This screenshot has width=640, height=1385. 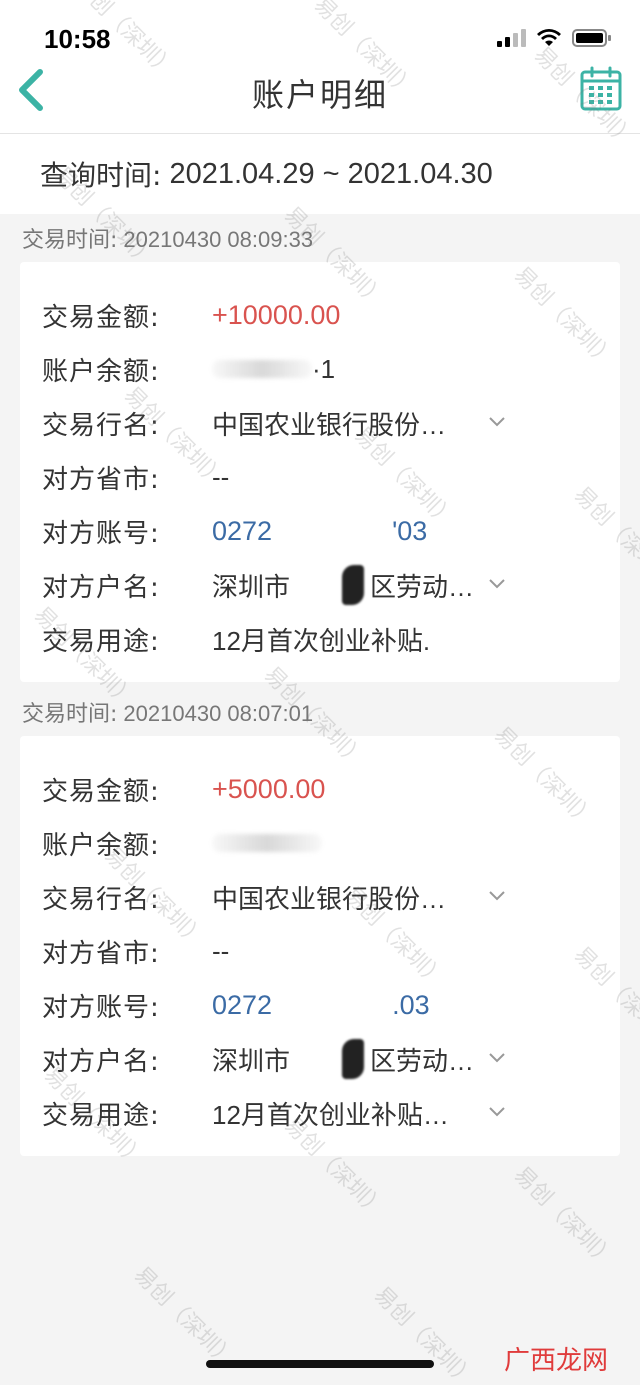 What do you see at coordinates (411, 1004) in the screenshot?
I see `account-value-end: .03` at bounding box center [411, 1004].